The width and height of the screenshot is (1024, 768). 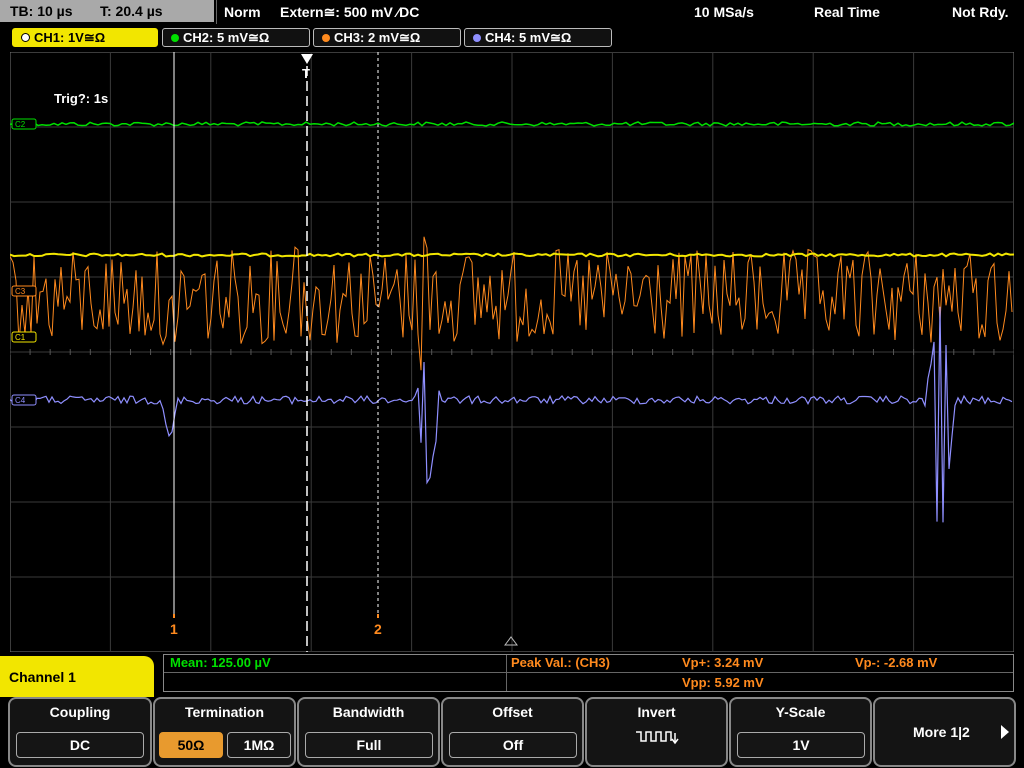 I want to click on cursor-1-label: 1, so click(x=174, y=629).